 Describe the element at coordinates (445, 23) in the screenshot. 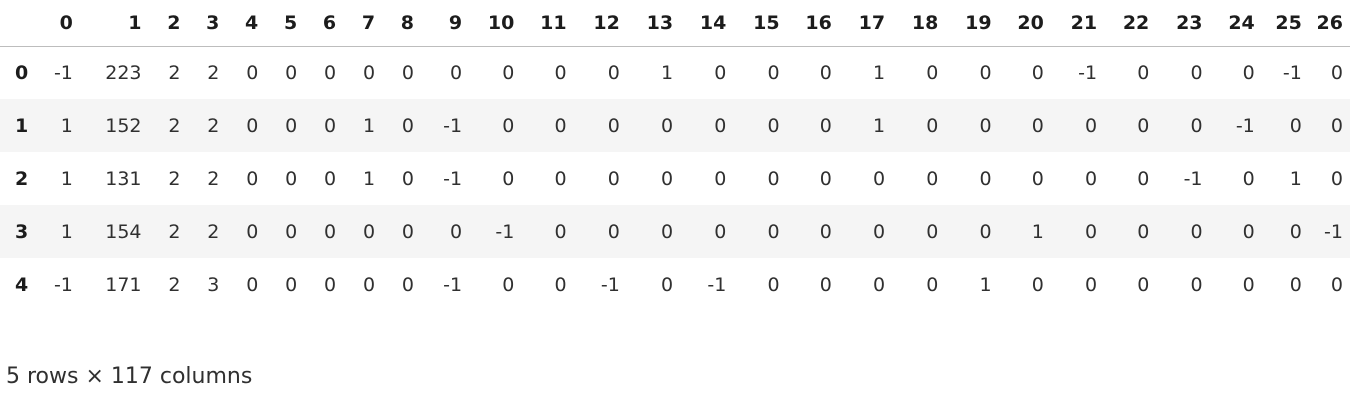

I see `column-header: 9` at that location.